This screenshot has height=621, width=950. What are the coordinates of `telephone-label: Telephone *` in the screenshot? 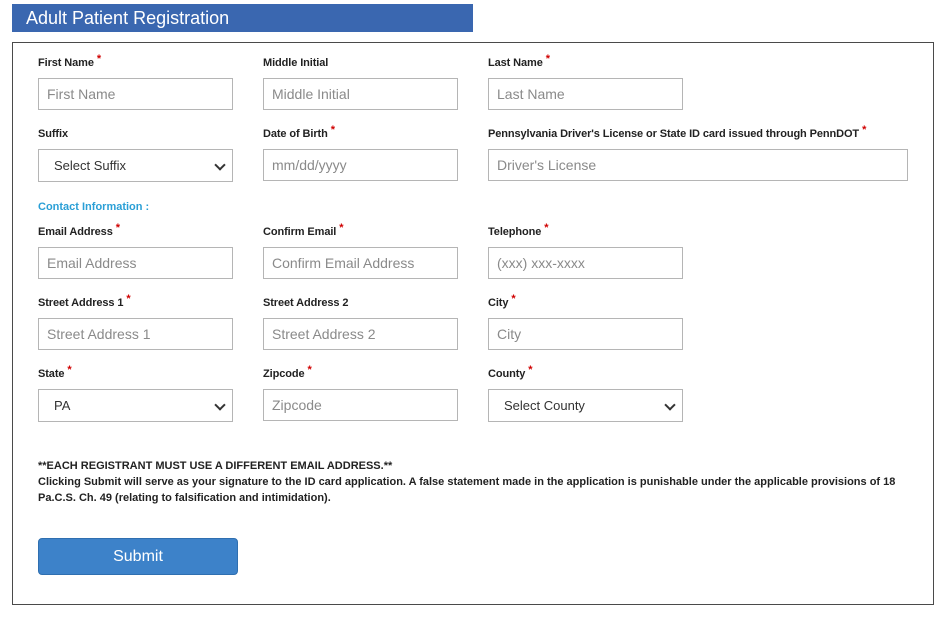 It's located at (518, 230).